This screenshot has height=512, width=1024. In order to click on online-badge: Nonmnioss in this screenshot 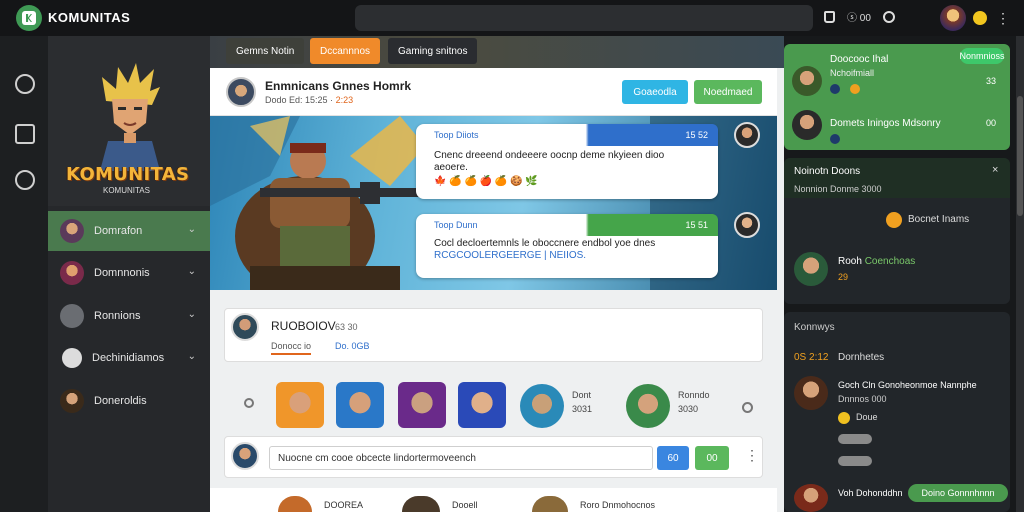, I will do `click(982, 56)`.